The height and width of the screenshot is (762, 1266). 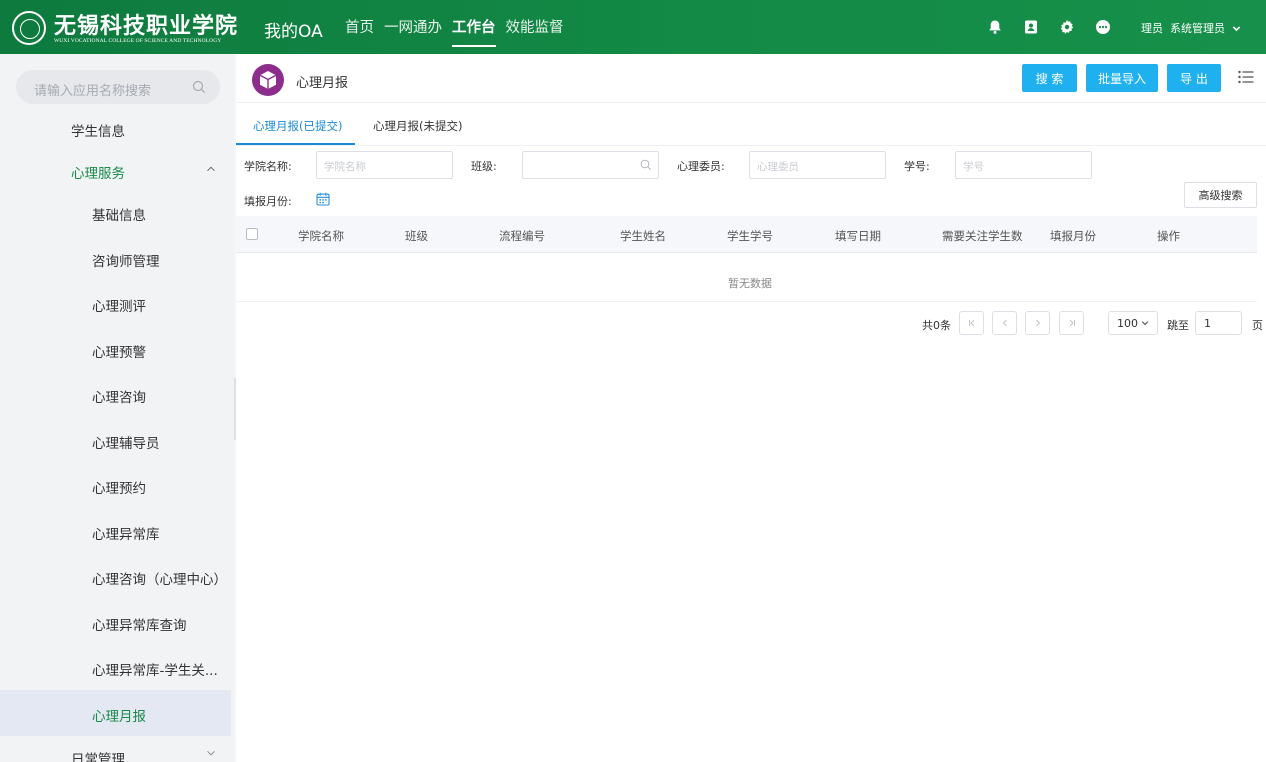 I want to click on oa-title: 我的OA, so click(x=293, y=29).